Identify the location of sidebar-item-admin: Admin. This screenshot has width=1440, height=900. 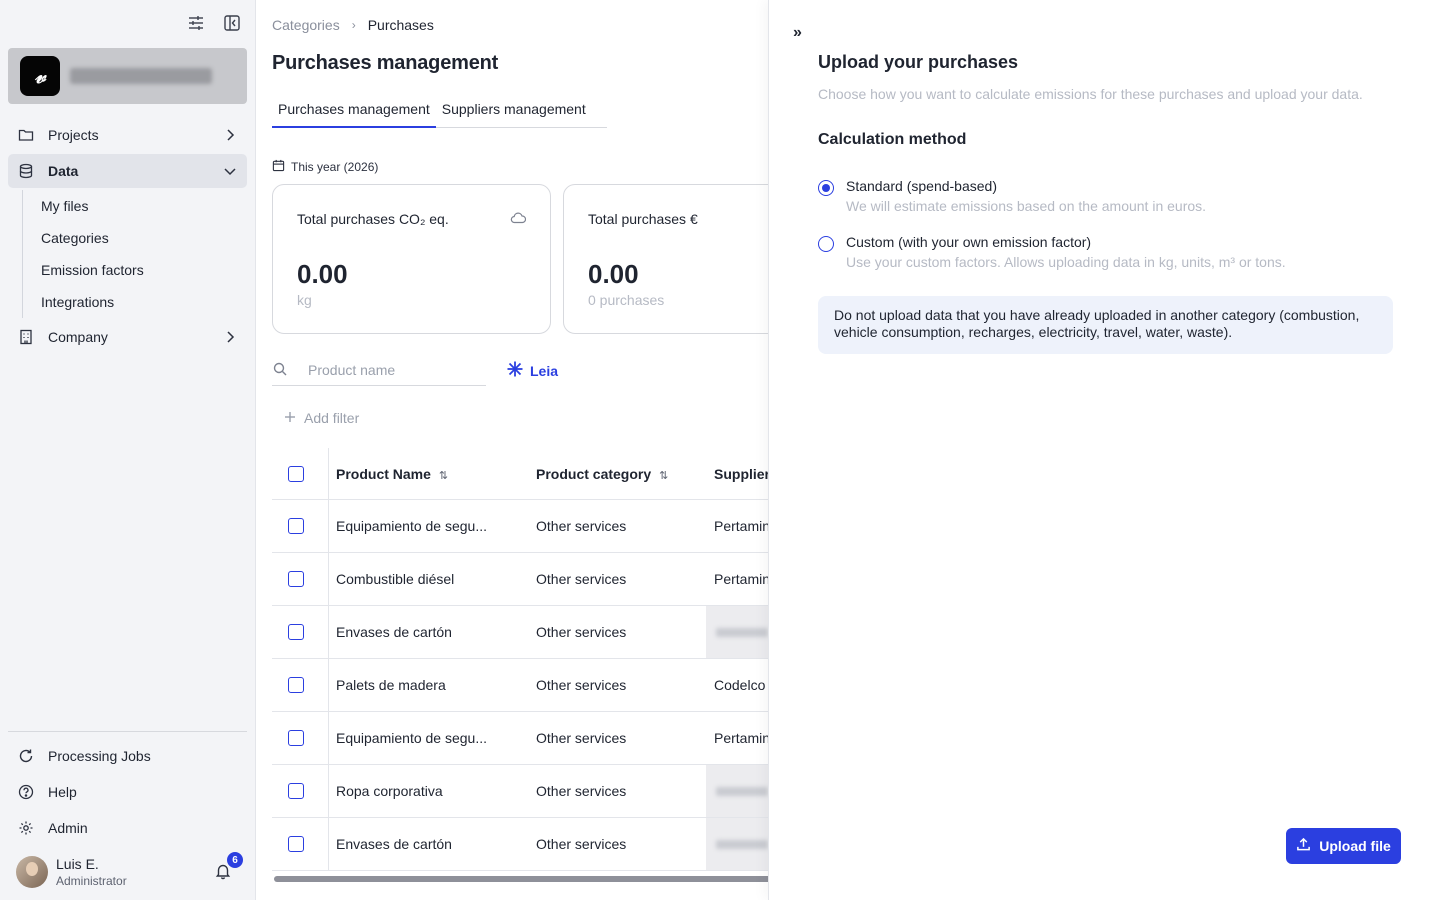
(127, 828).